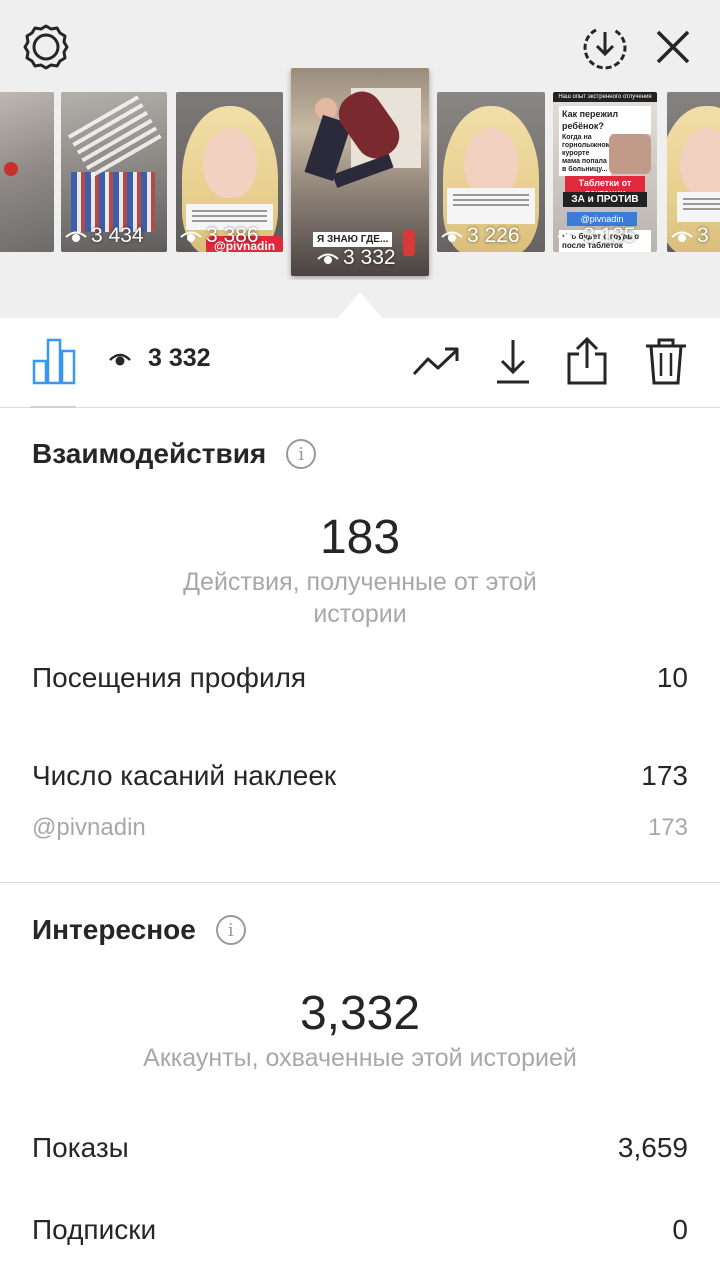 The image size is (720, 1280). I want to click on metric-value: 173, so click(664, 775).